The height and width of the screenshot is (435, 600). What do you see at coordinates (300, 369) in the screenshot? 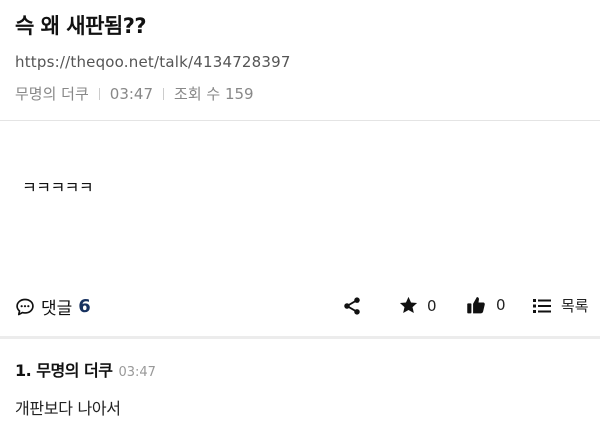
I see `comment-header: 1. 무명의 더쿠 03:47` at bounding box center [300, 369].